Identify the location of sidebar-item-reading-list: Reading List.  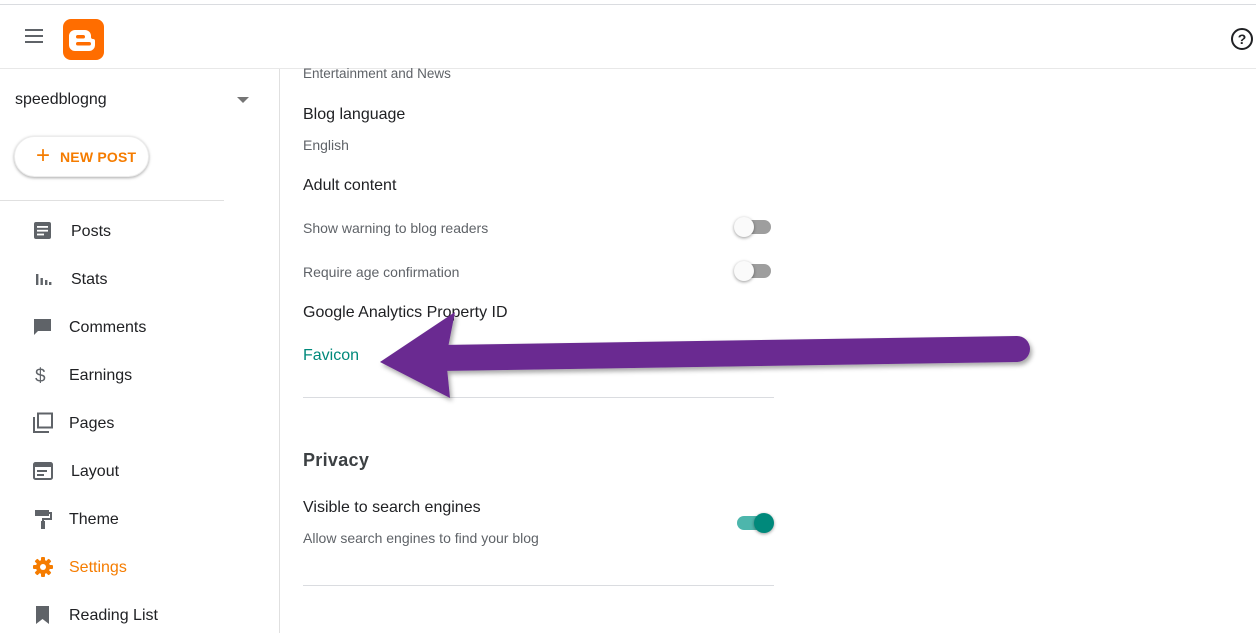
(139, 614).